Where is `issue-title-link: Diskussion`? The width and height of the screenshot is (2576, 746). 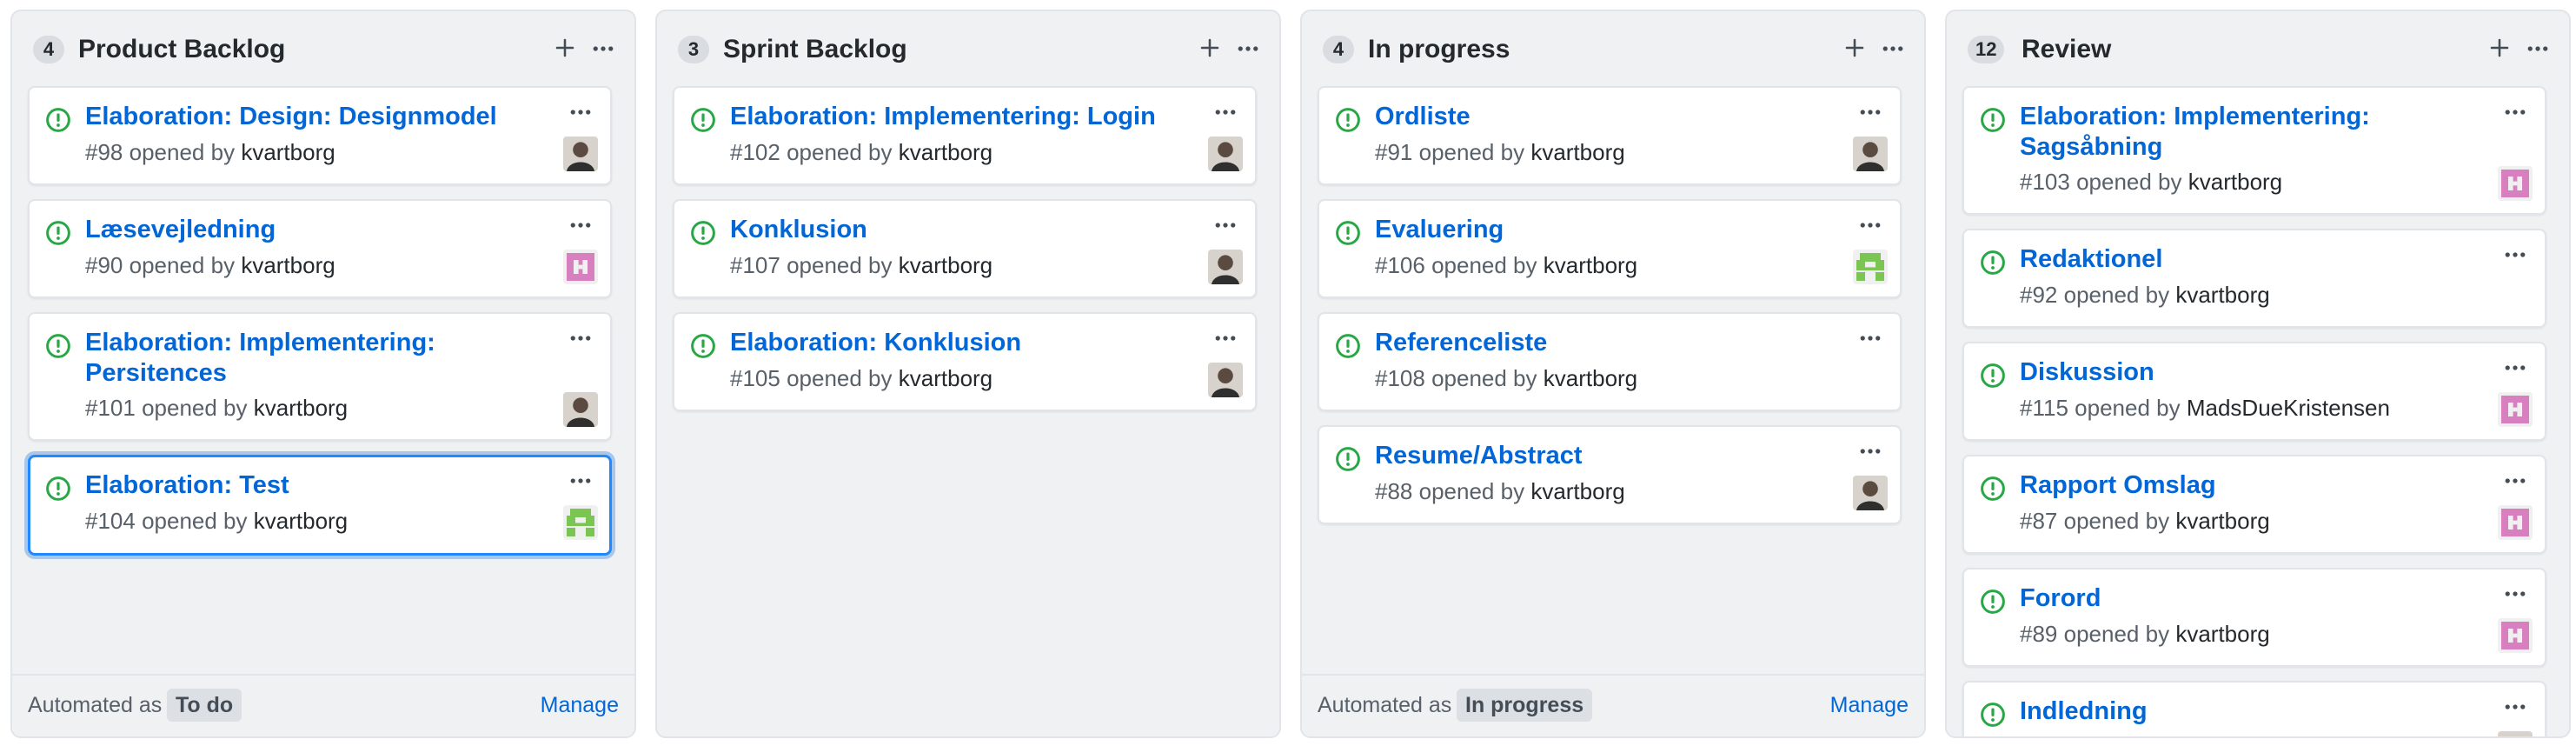
issue-title-link: Diskussion is located at coordinates (2237, 372).